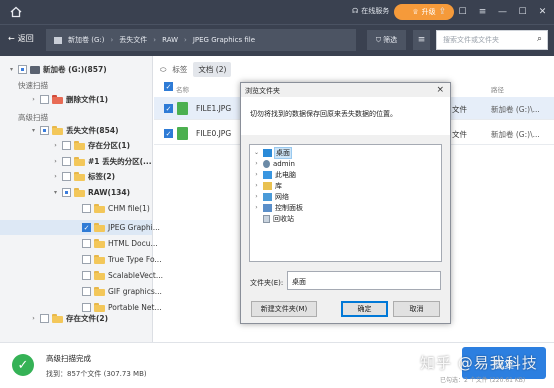 This screenshot has height=388, width=554. Describe the element at coordinates (278, 207) in the screenshot. I see `folder-node-control-panel: › 控制面板` at that location.